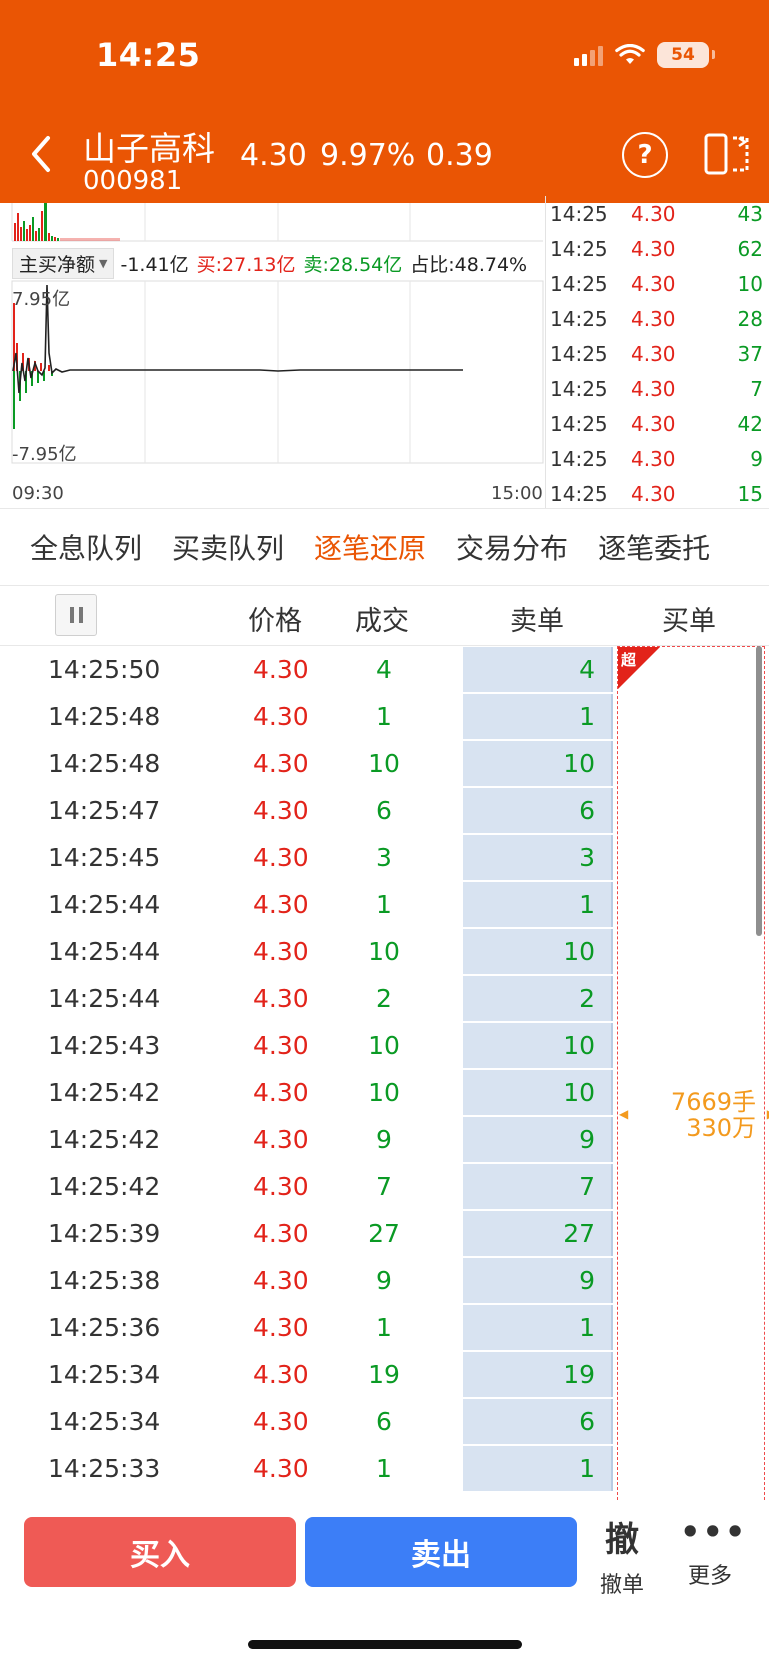  What do you see at coordinates (693, 1073) in the screenshot?
I see `buy-order-block: 超 ◀ 7669手 330万 ▶` at bounding box center [693, 1073].